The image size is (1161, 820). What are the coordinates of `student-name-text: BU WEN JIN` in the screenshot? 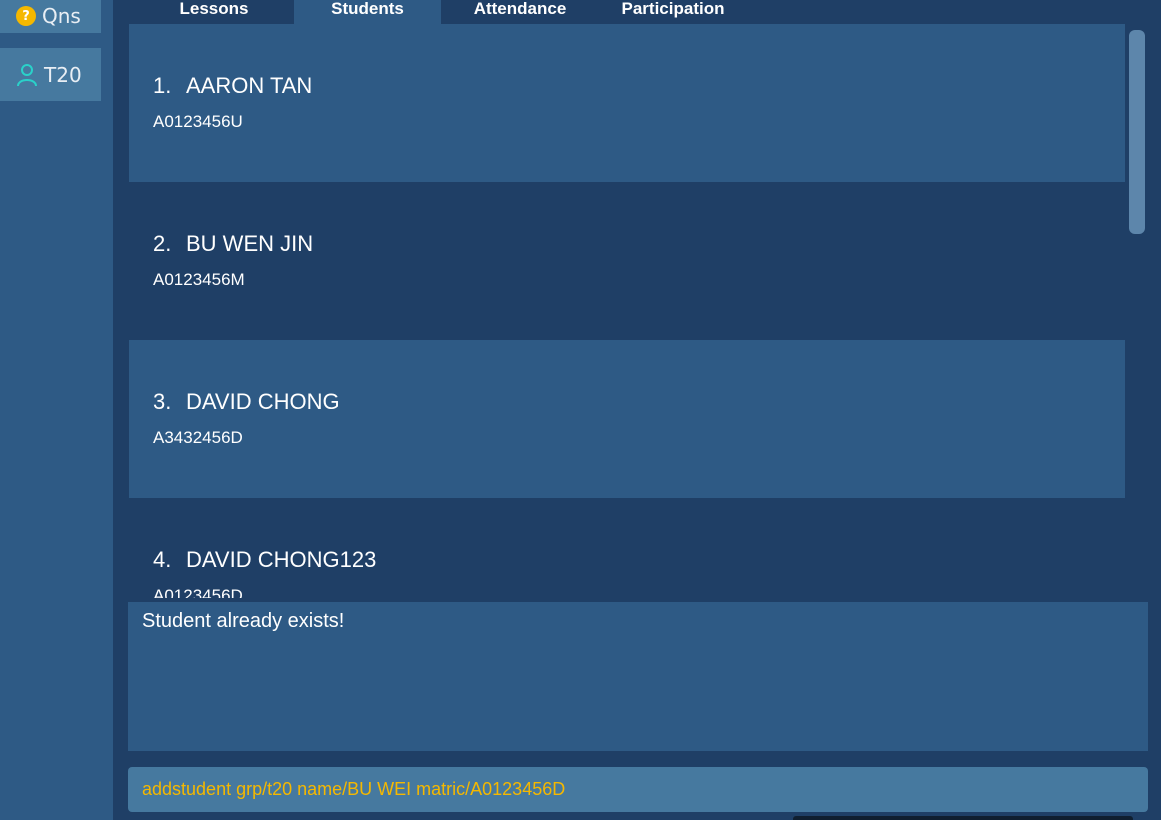 It's located at (250, 243).